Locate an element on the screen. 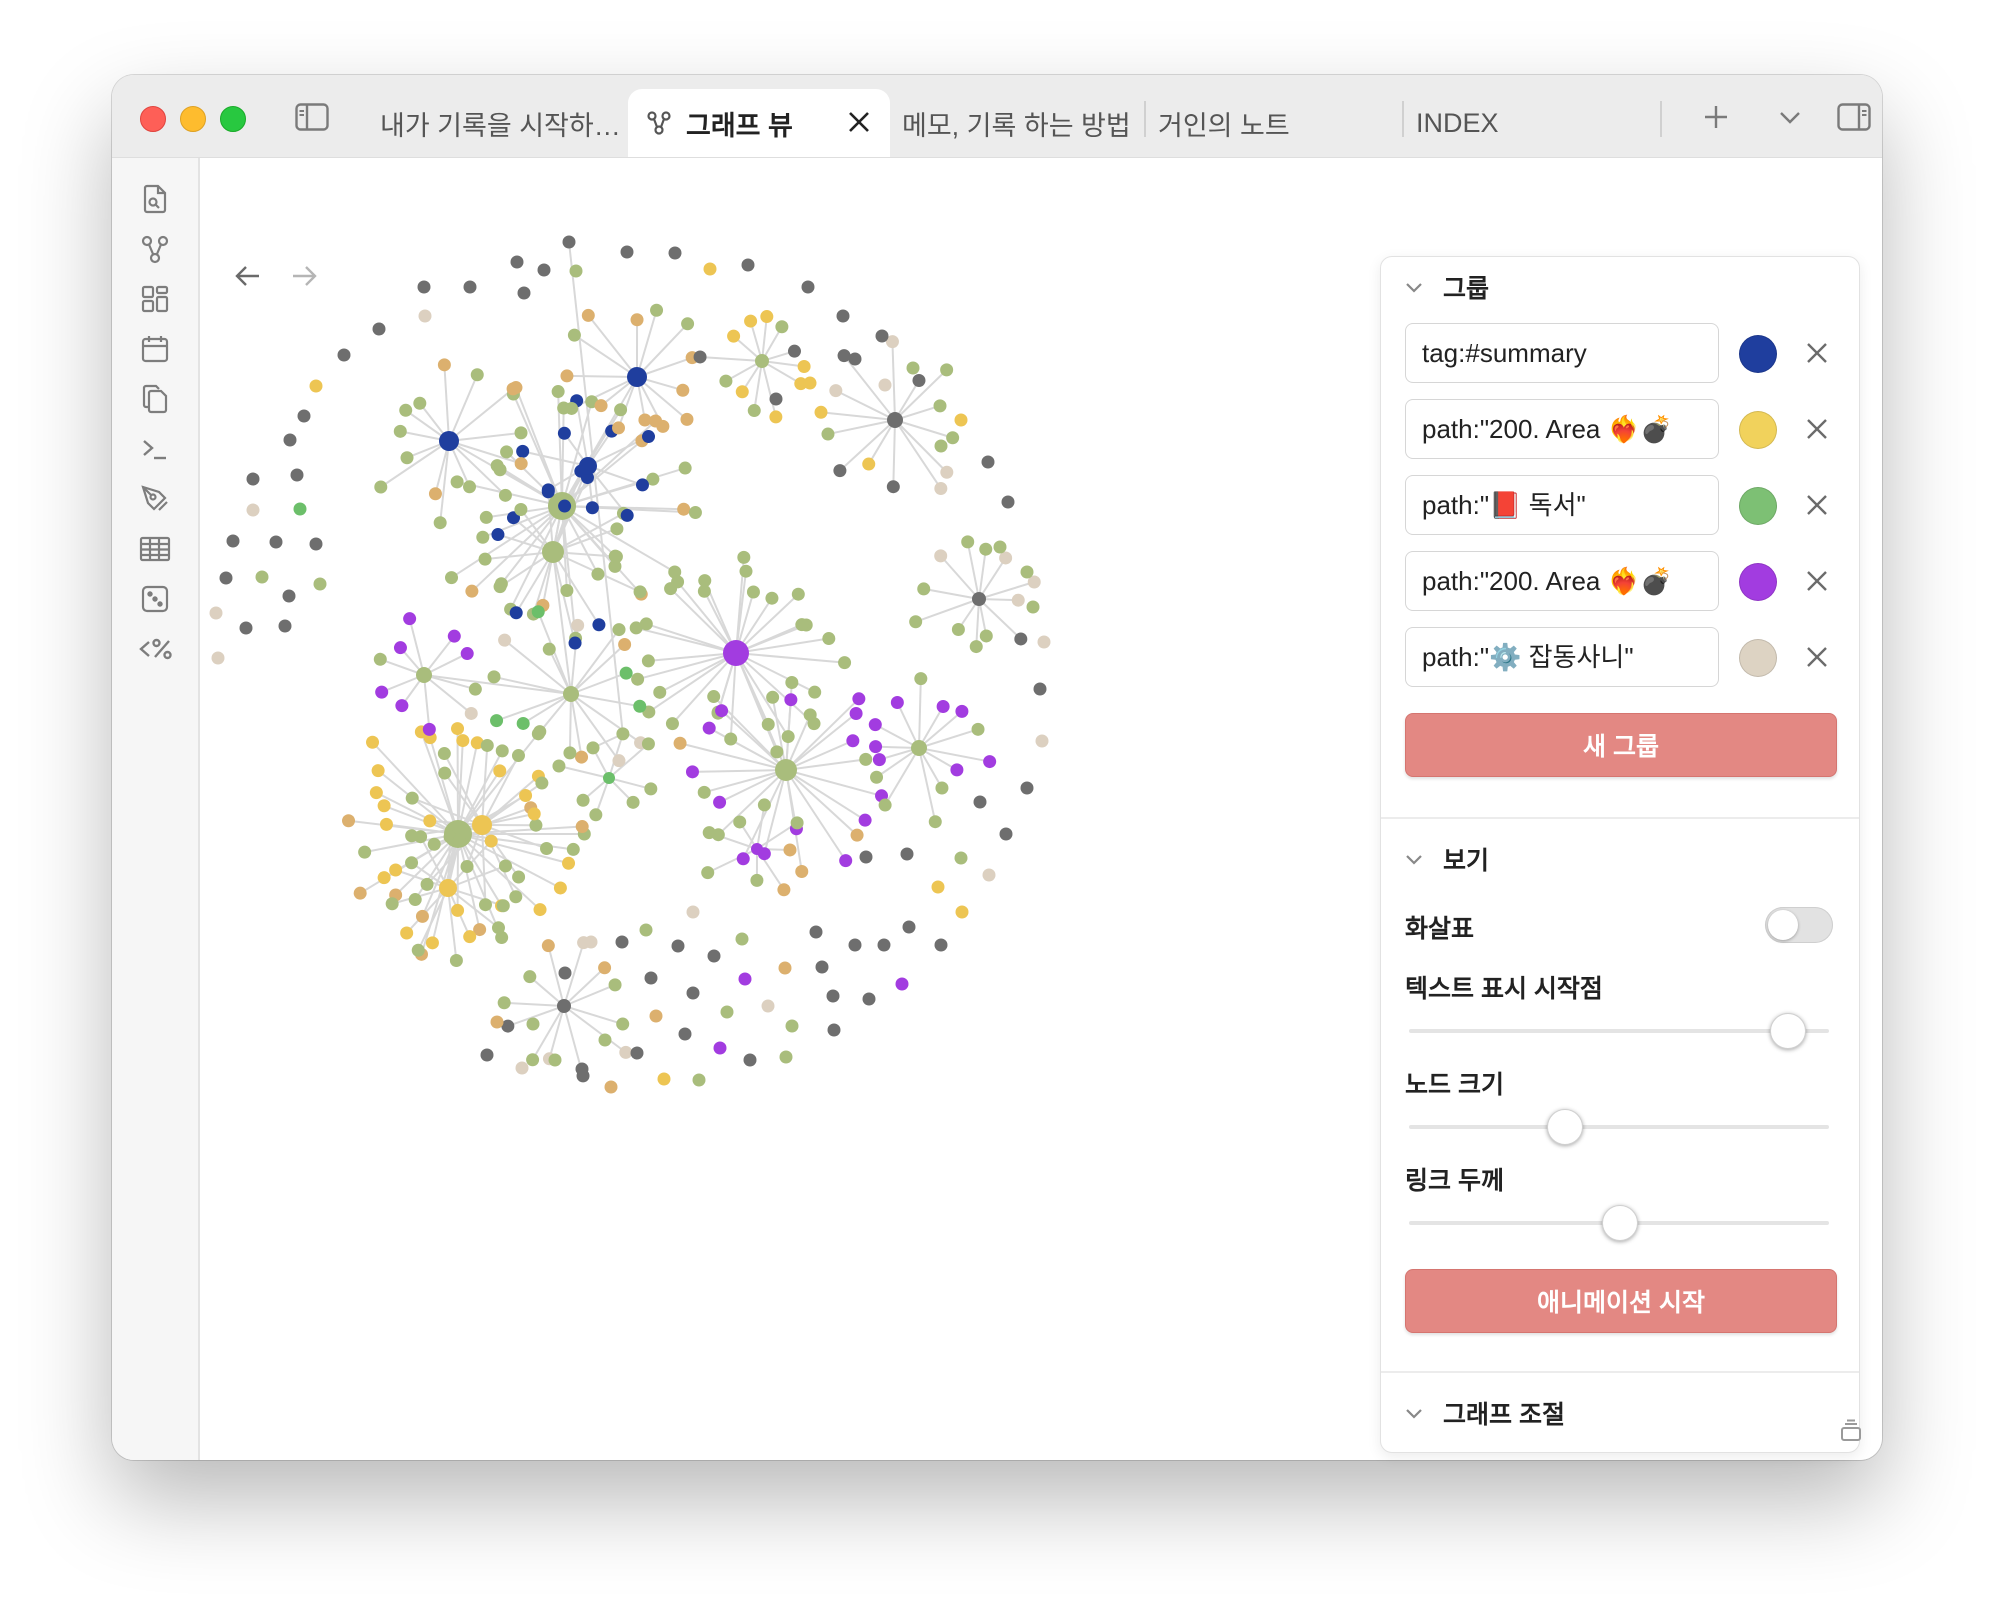  display-section-header: 보기 is located at coordinates (1446, 859).